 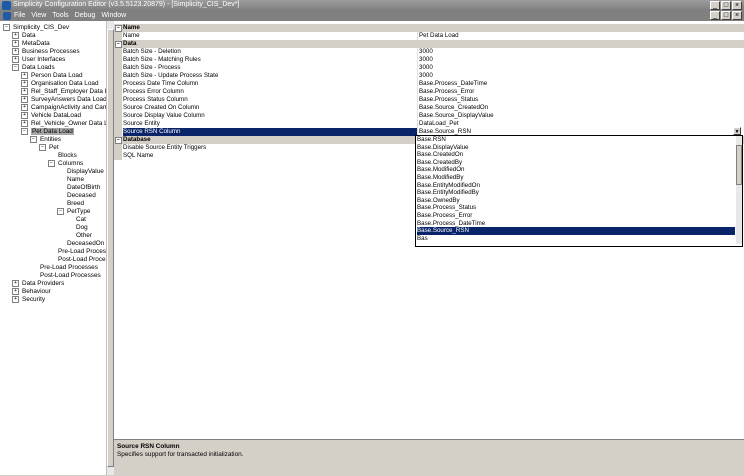 I want to click on tree-item: Breed, so click(x=70, y=204).